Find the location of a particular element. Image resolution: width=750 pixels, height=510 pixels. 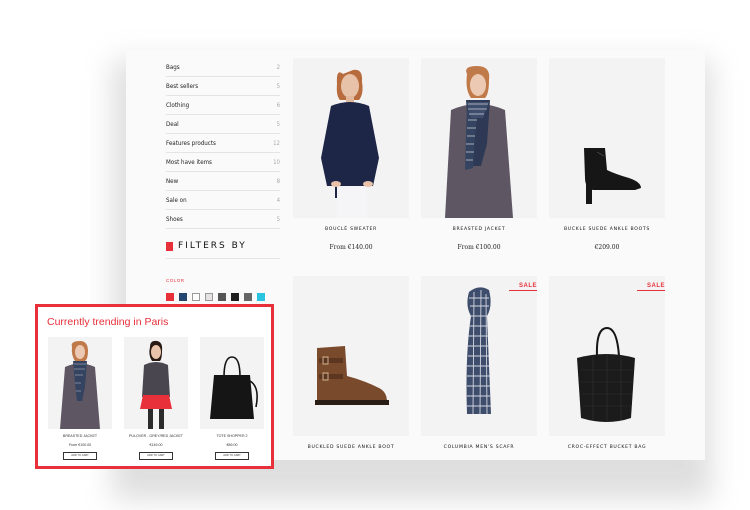

category-item-new: New 8 is located at coordinates (223, 181).